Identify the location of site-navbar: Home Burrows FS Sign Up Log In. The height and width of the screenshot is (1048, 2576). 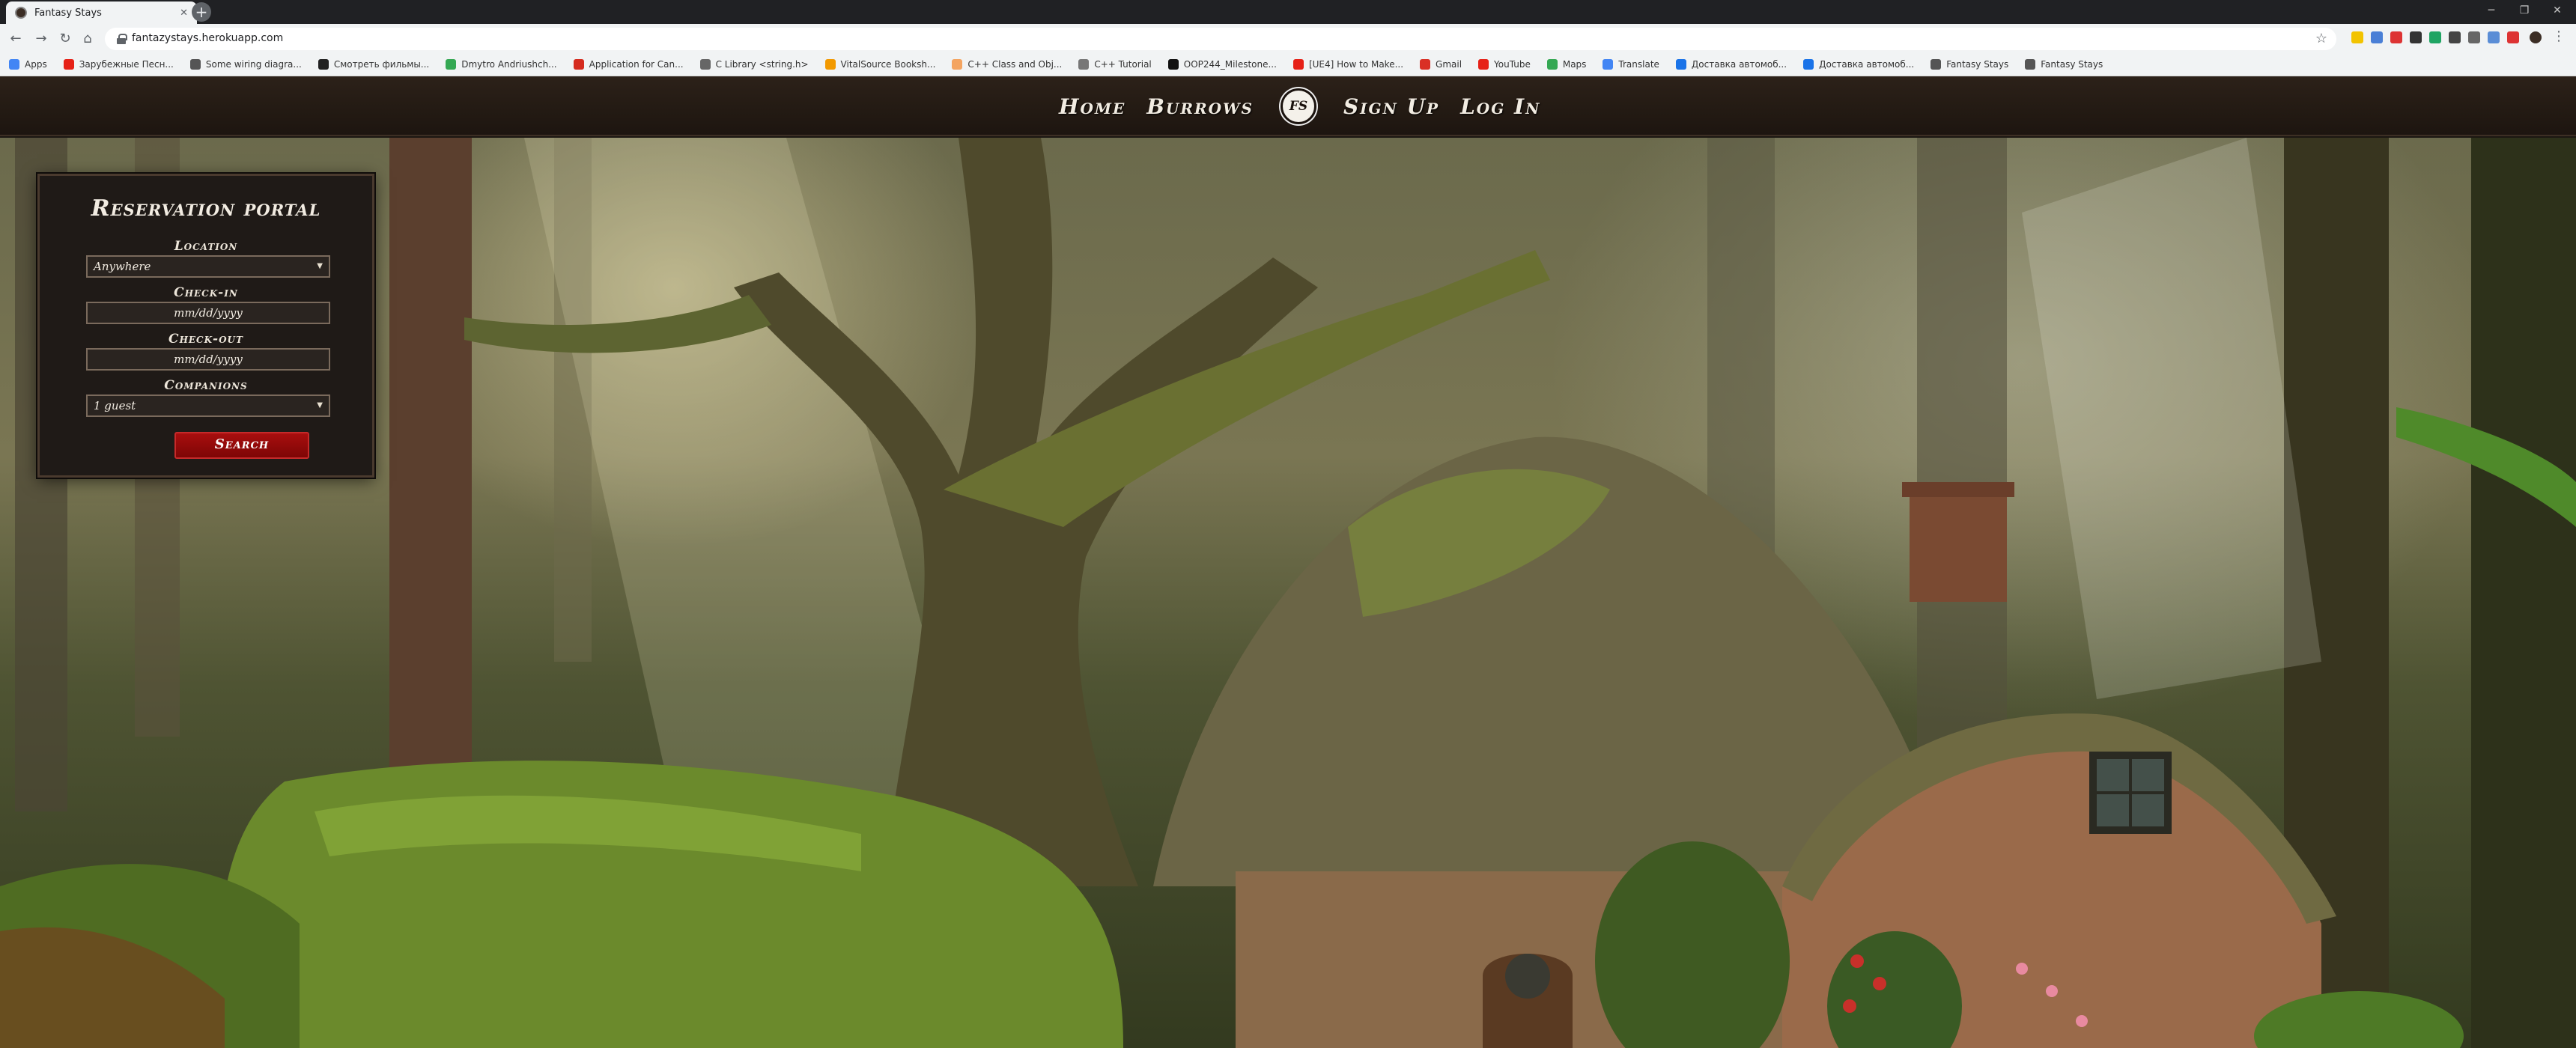
(1288, 106).